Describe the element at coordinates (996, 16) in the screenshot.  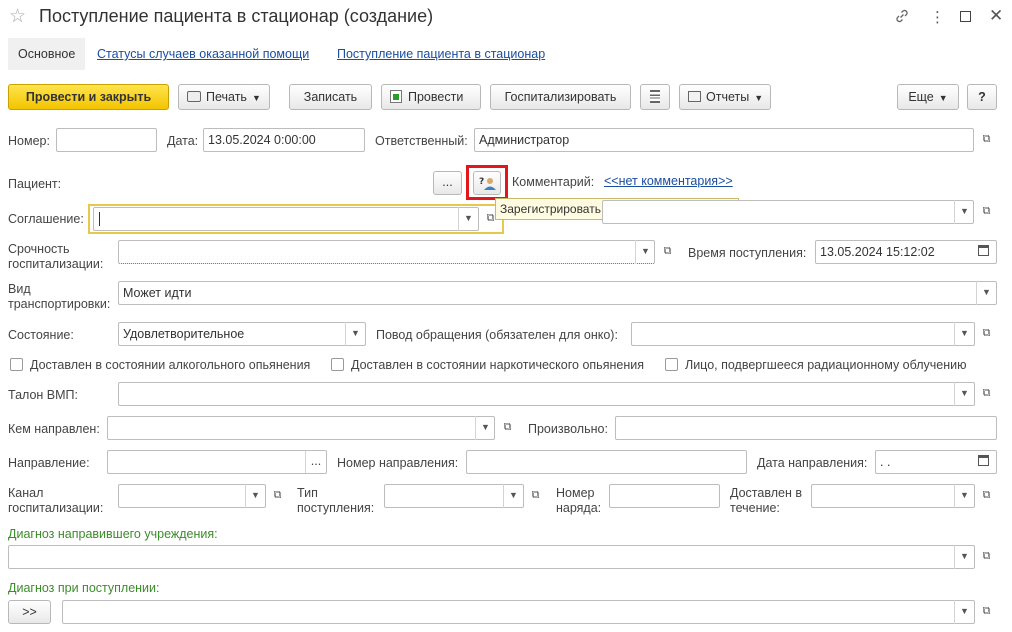
I see `close-icon: ✕` at that location.